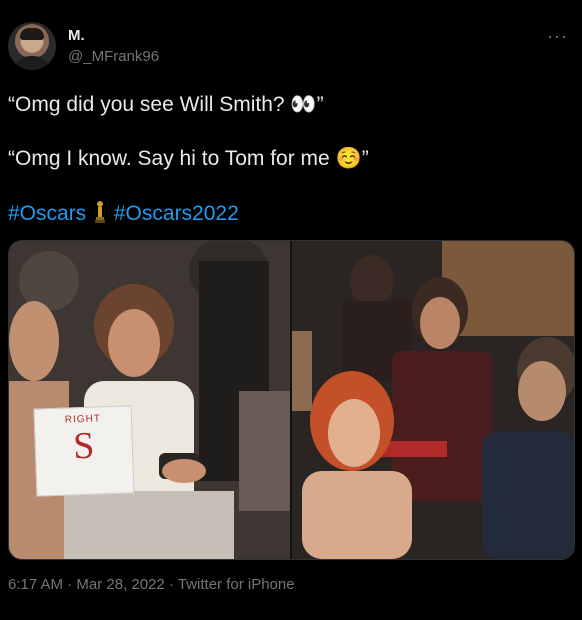 The height and width of the screenshot is (620, 582). I want to click on seat-sign: RIGHT S, so click(84, 451).